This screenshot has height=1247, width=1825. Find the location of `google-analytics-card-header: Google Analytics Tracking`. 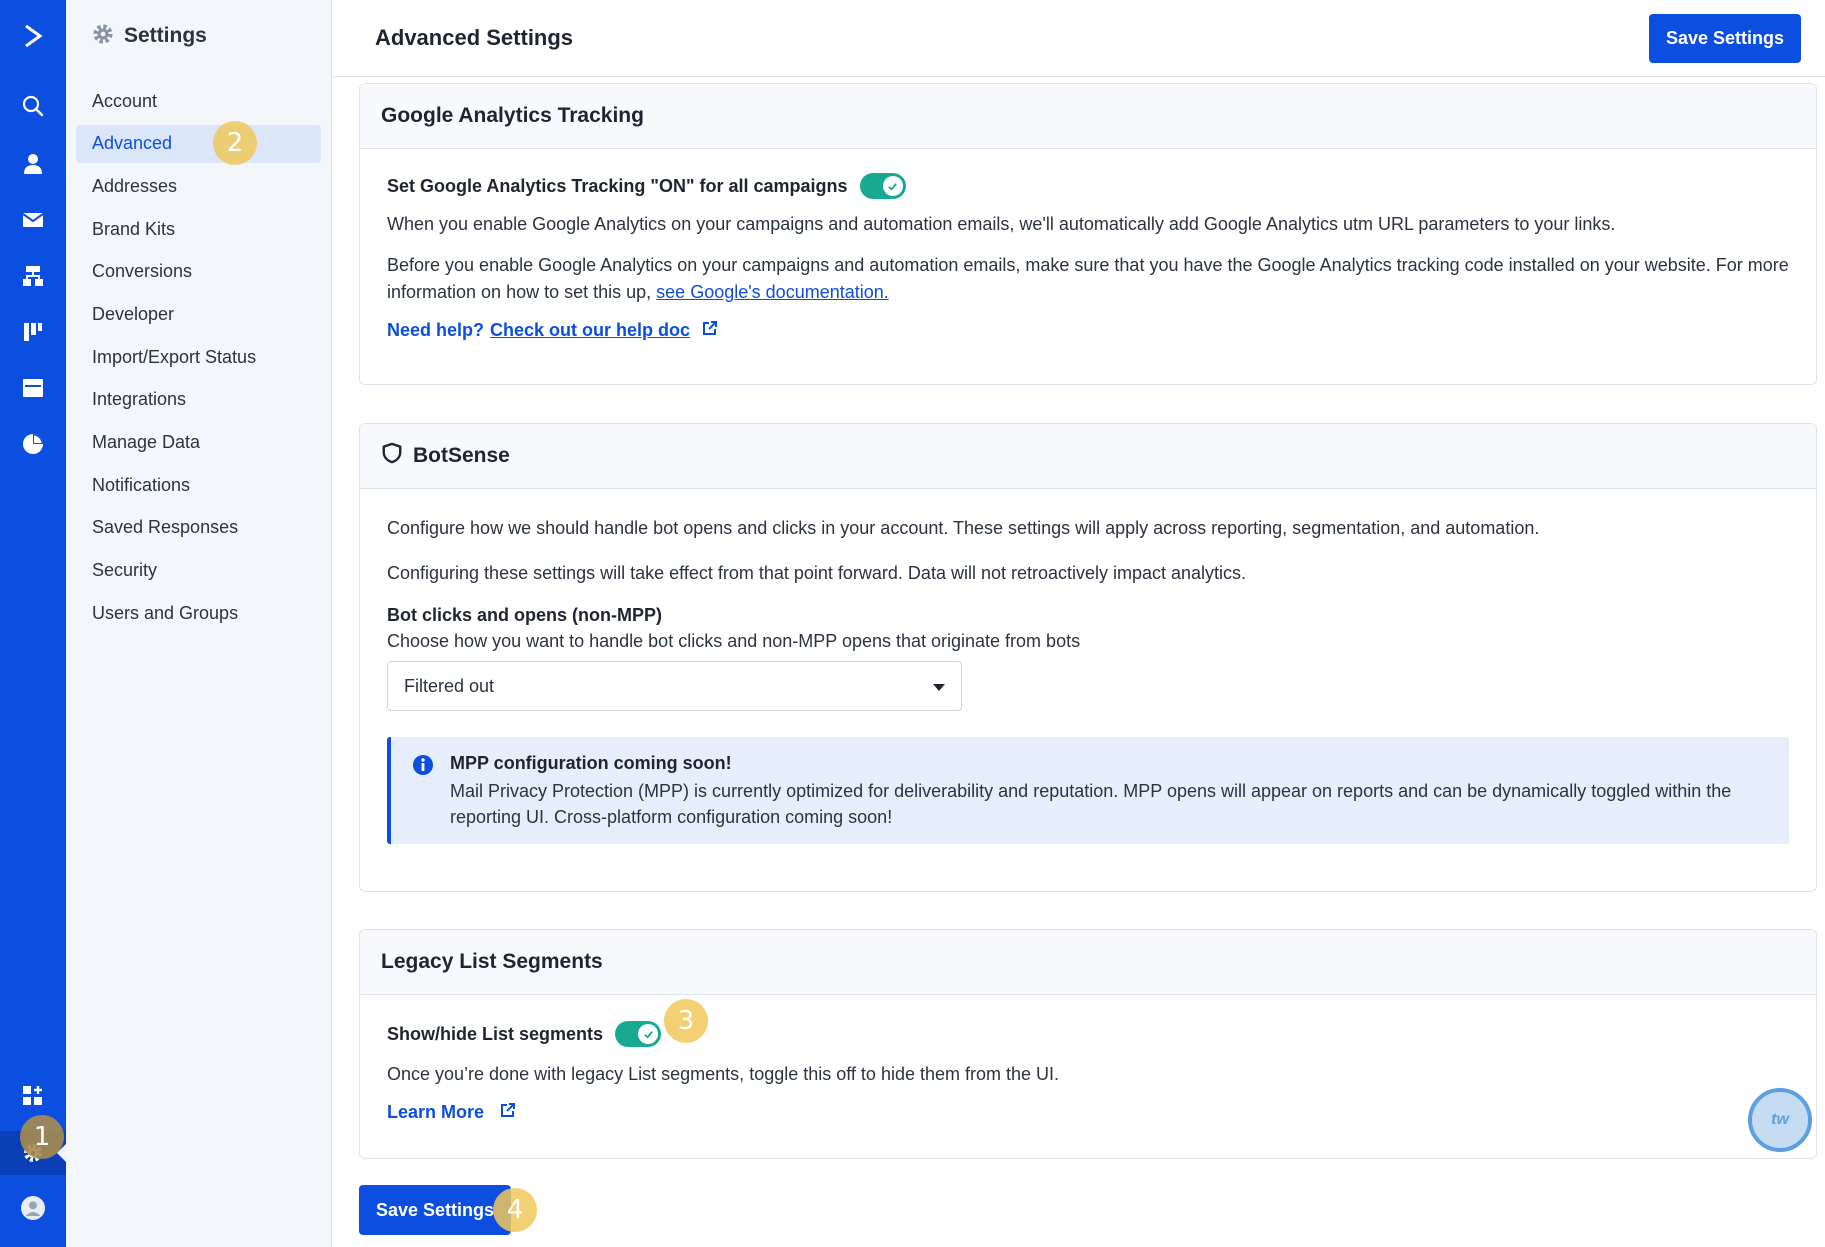

google-analytics-card-header: Google Analytics Tracking is located at coordinates (1088, 116).